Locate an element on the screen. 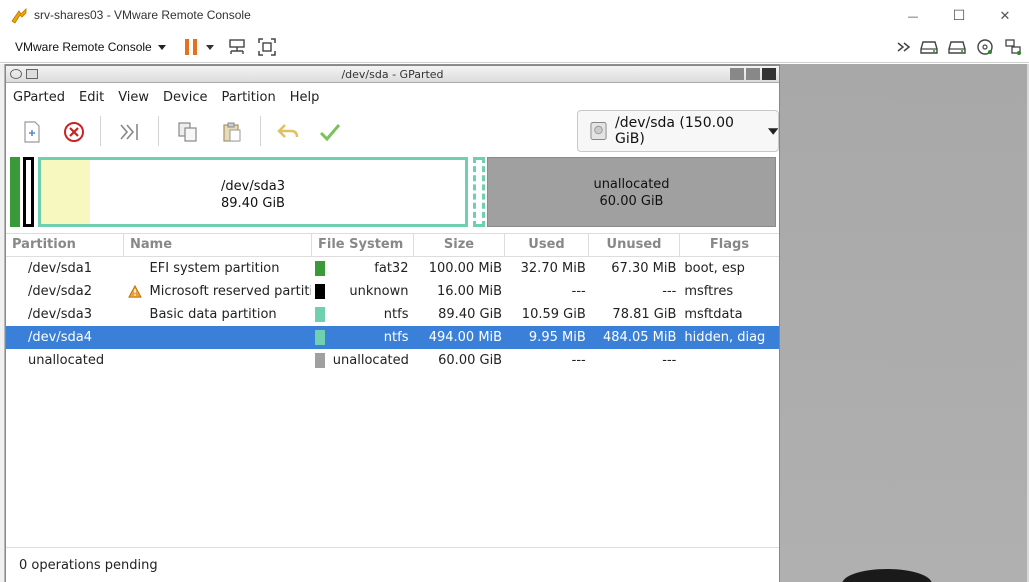 Image resolution: width=1029 pixels, height=582 pixels. close-button is located at coordinates (769, 74).